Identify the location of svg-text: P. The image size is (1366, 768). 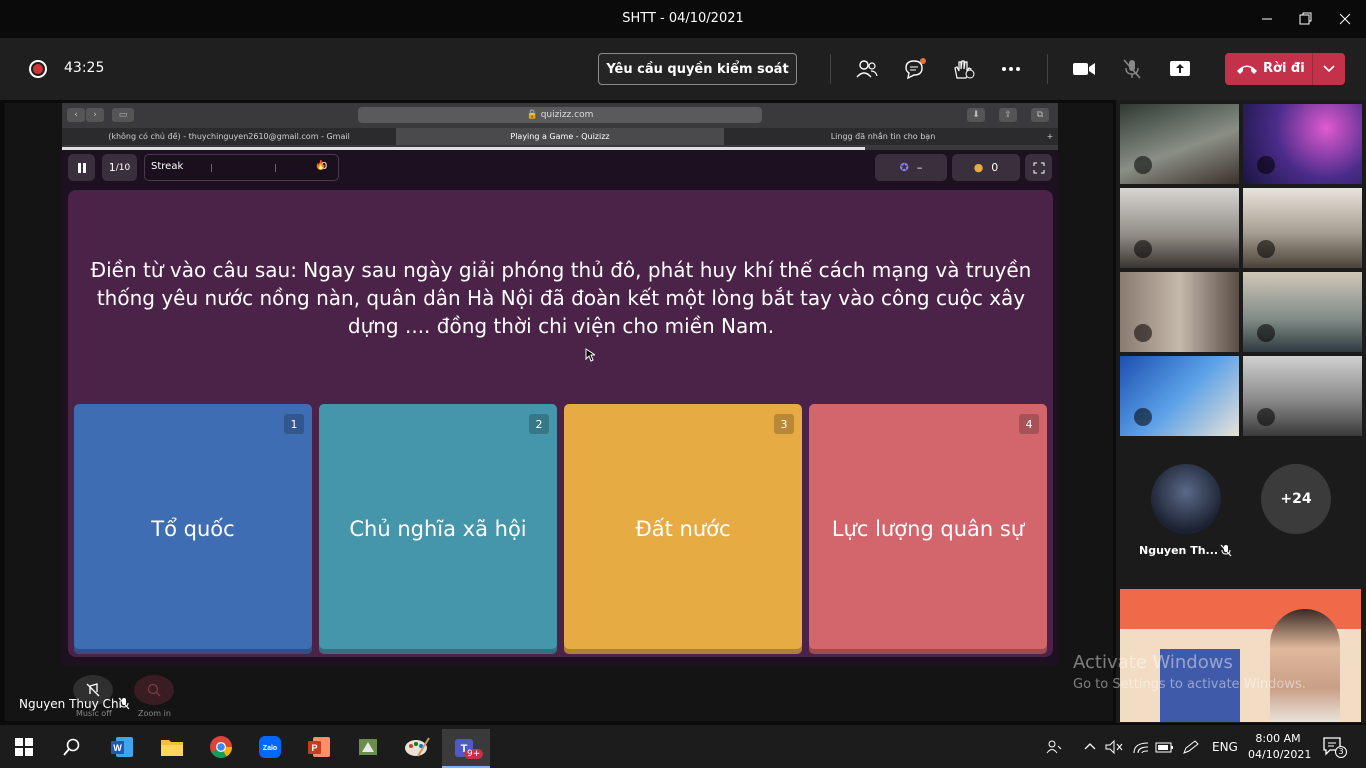
(314, 748).